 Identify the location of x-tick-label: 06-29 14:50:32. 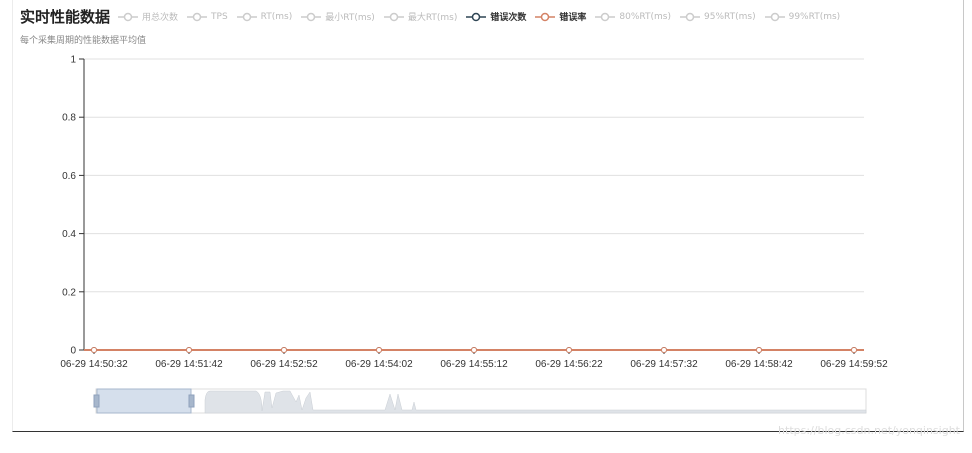
(94, 364).